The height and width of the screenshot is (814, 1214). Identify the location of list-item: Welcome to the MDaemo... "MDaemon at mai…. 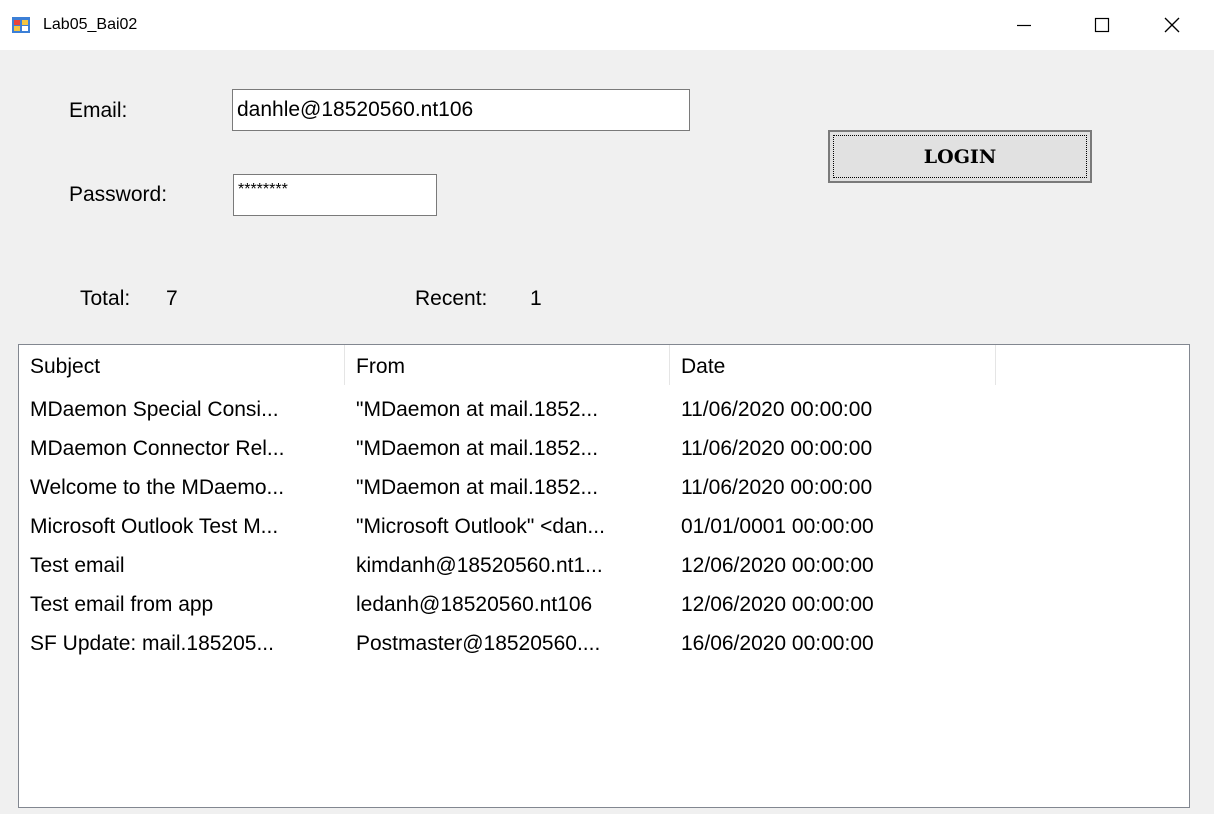
(604, 487).